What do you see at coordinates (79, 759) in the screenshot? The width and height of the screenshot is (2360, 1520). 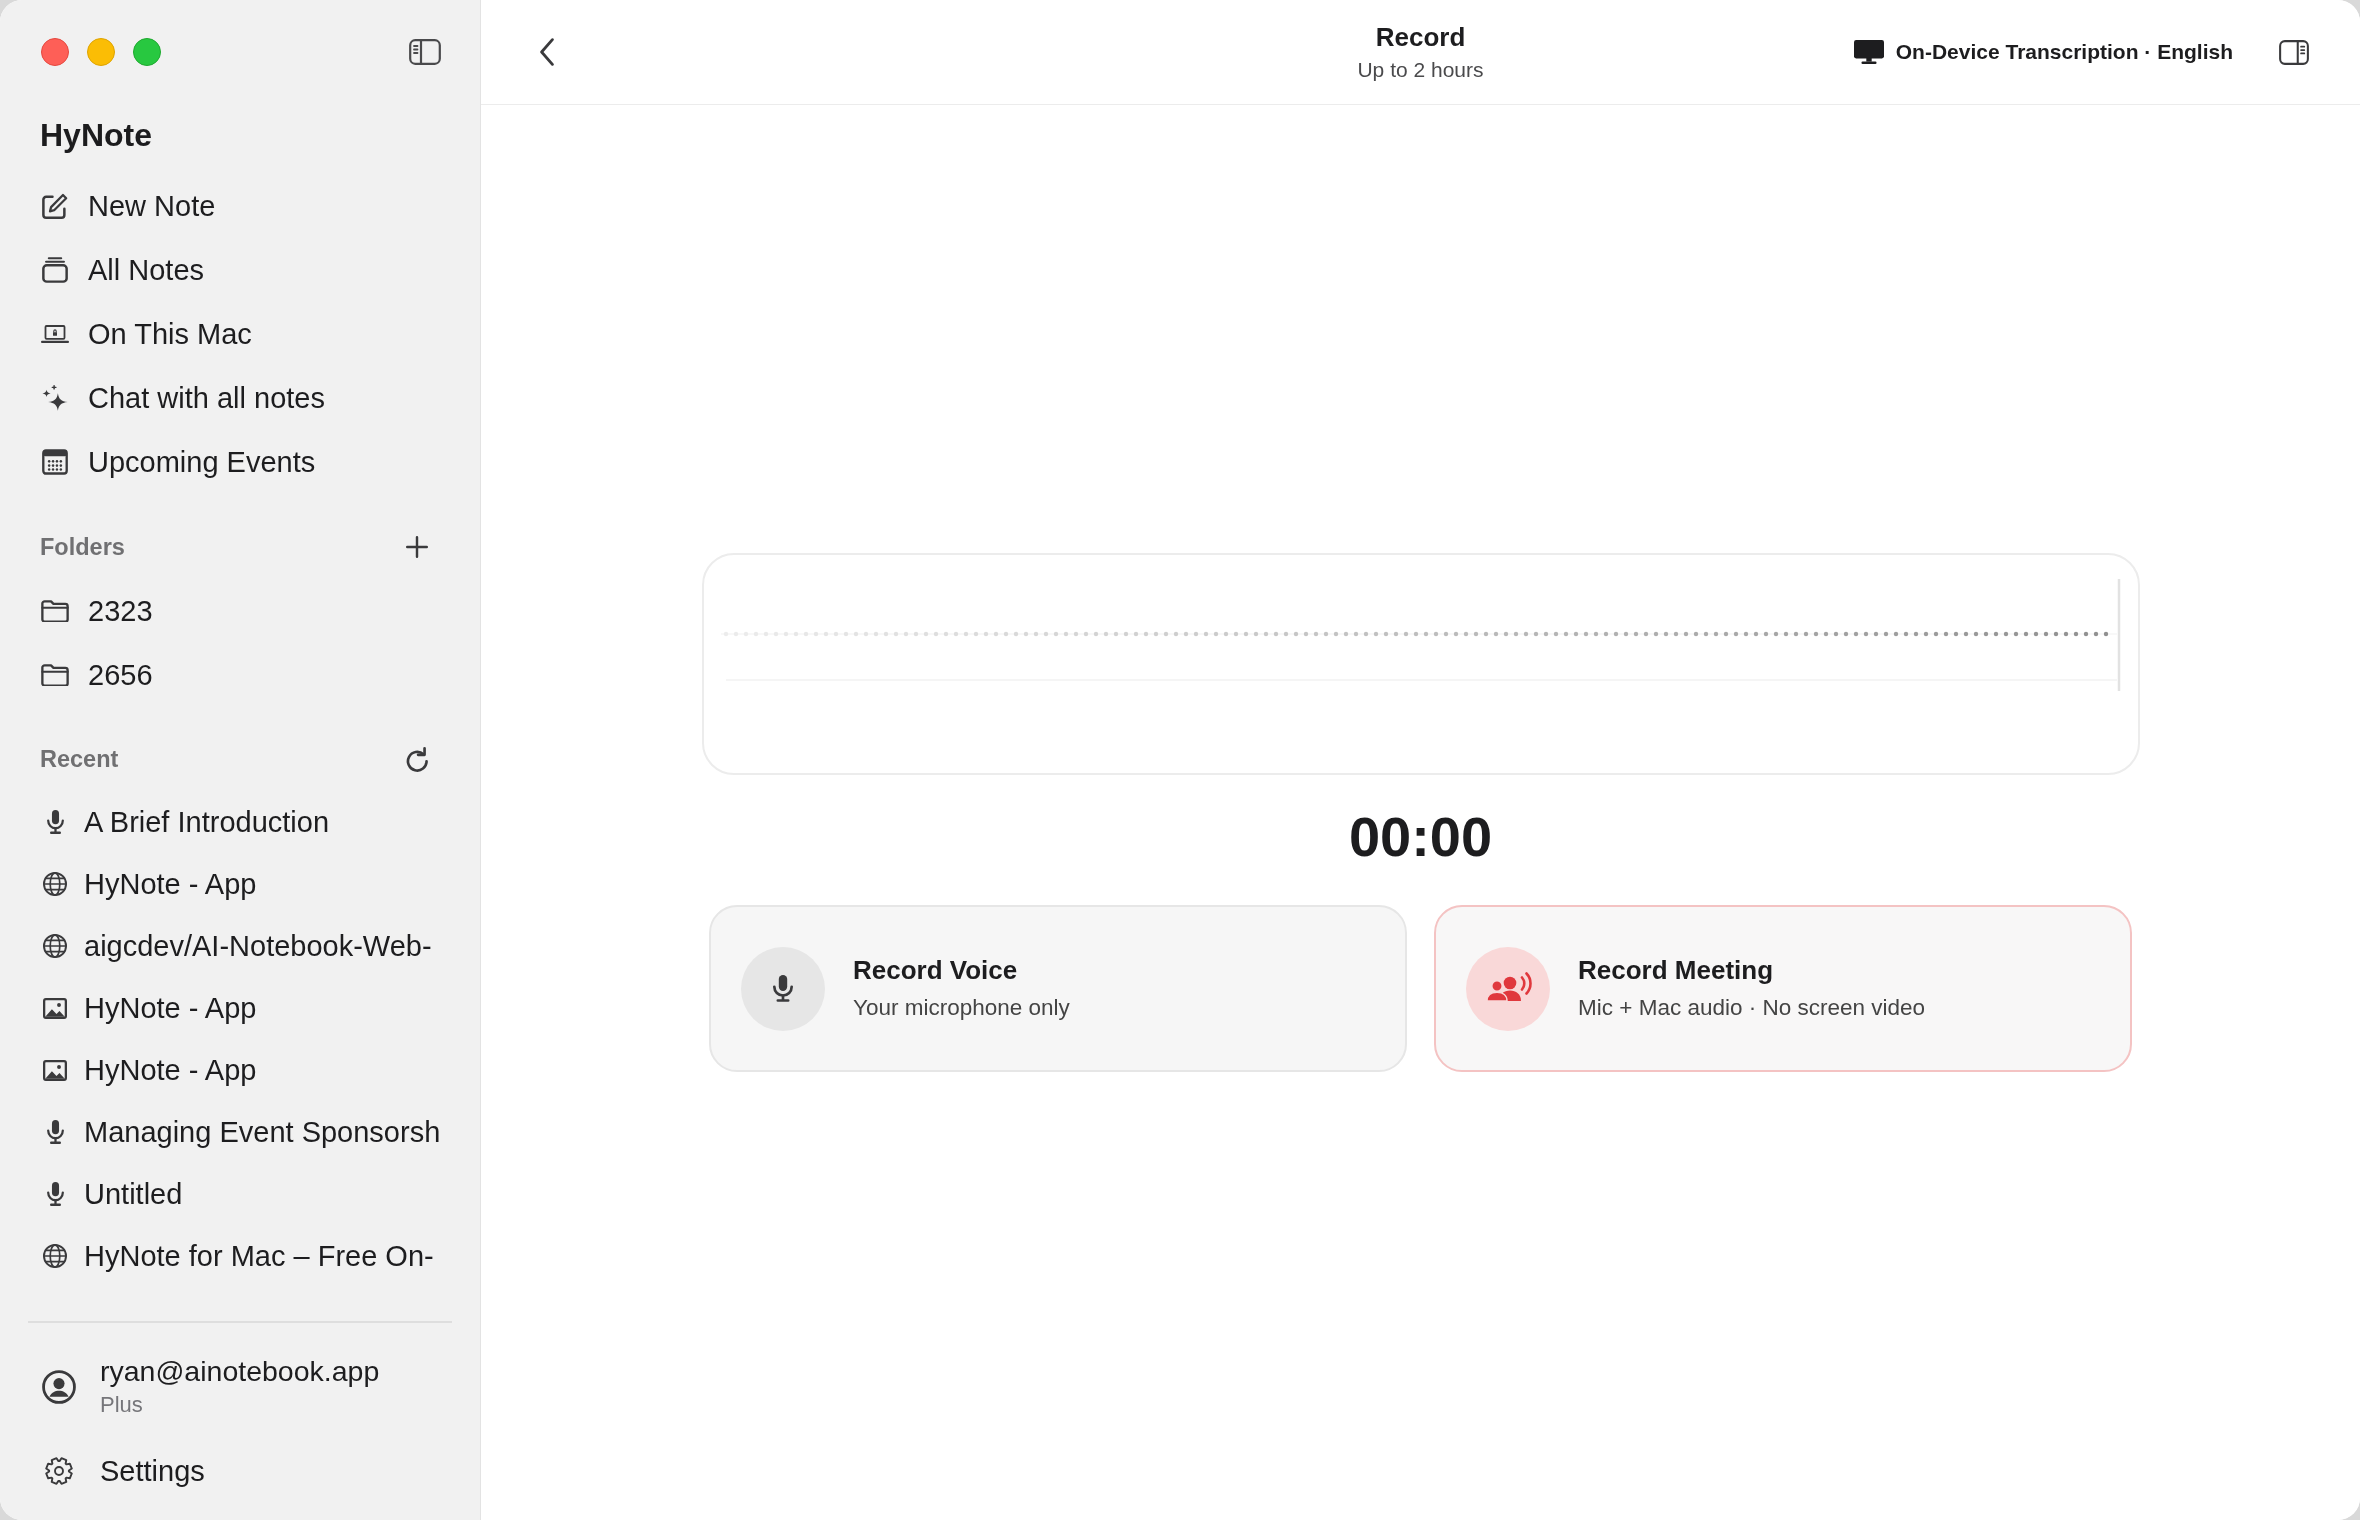 I see `section-heading: Recent` at bounding box center [79, 759].